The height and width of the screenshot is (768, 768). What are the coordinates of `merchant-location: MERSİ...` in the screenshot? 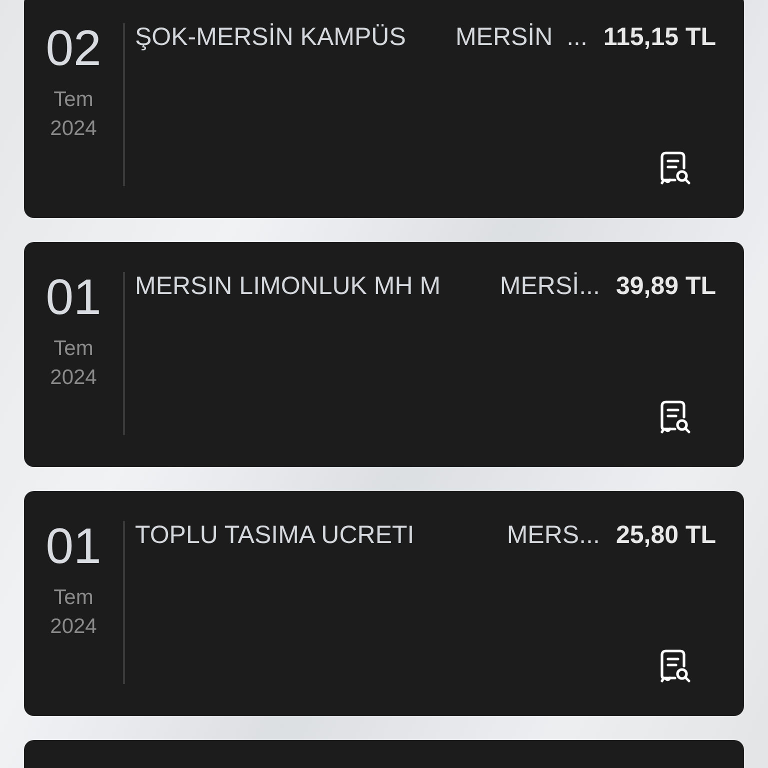 It's located at (550, 286).